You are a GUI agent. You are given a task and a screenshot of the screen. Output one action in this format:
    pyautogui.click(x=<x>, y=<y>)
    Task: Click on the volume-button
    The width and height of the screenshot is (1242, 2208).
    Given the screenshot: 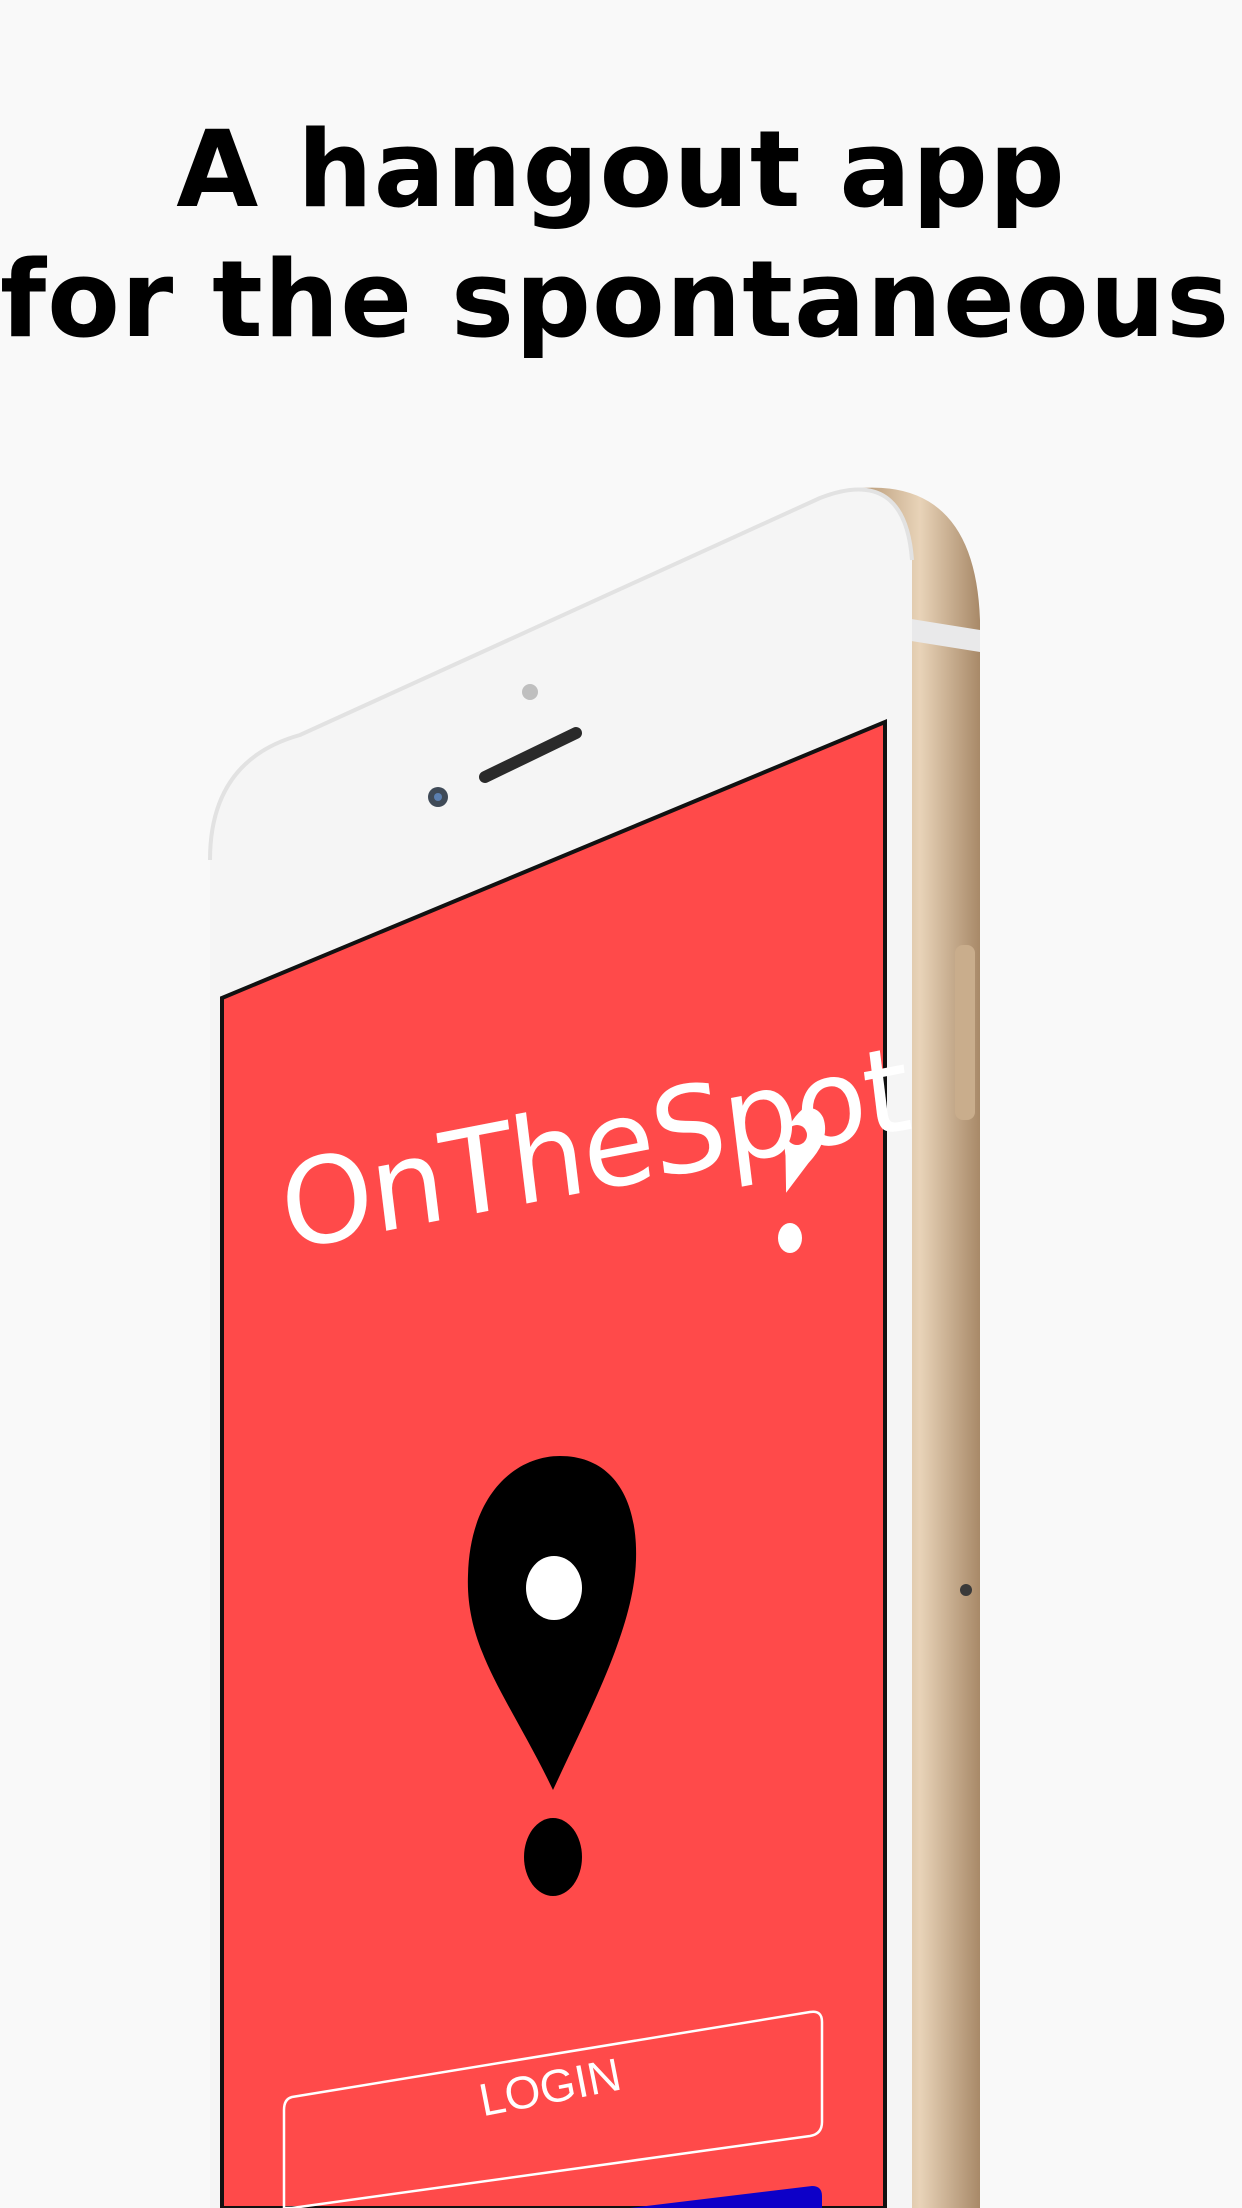 What is the action you would take?
    pyautogui.click(x=965, y=1032)
    